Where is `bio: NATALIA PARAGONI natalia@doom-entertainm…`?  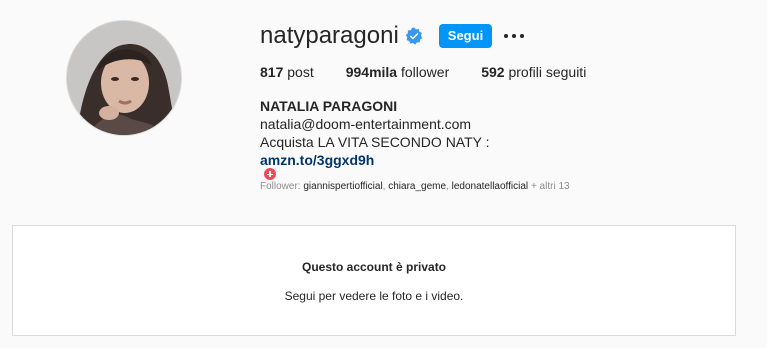 bio: NATALIA PARAGONI natalia@doom-entertainm… is located at coordinates (375, 133).